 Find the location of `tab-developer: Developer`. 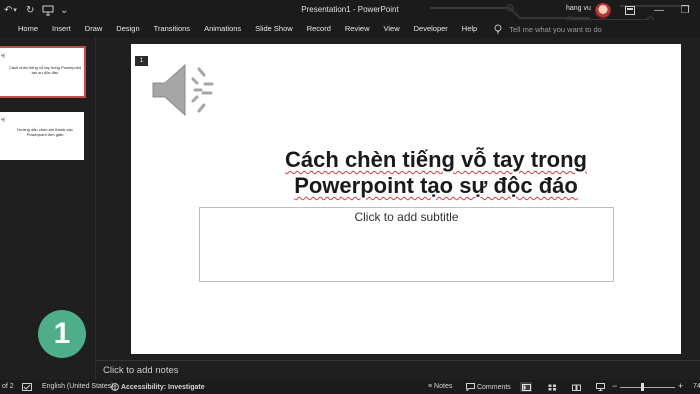

tab-developer: Developer is located at coordinates (431, 29).